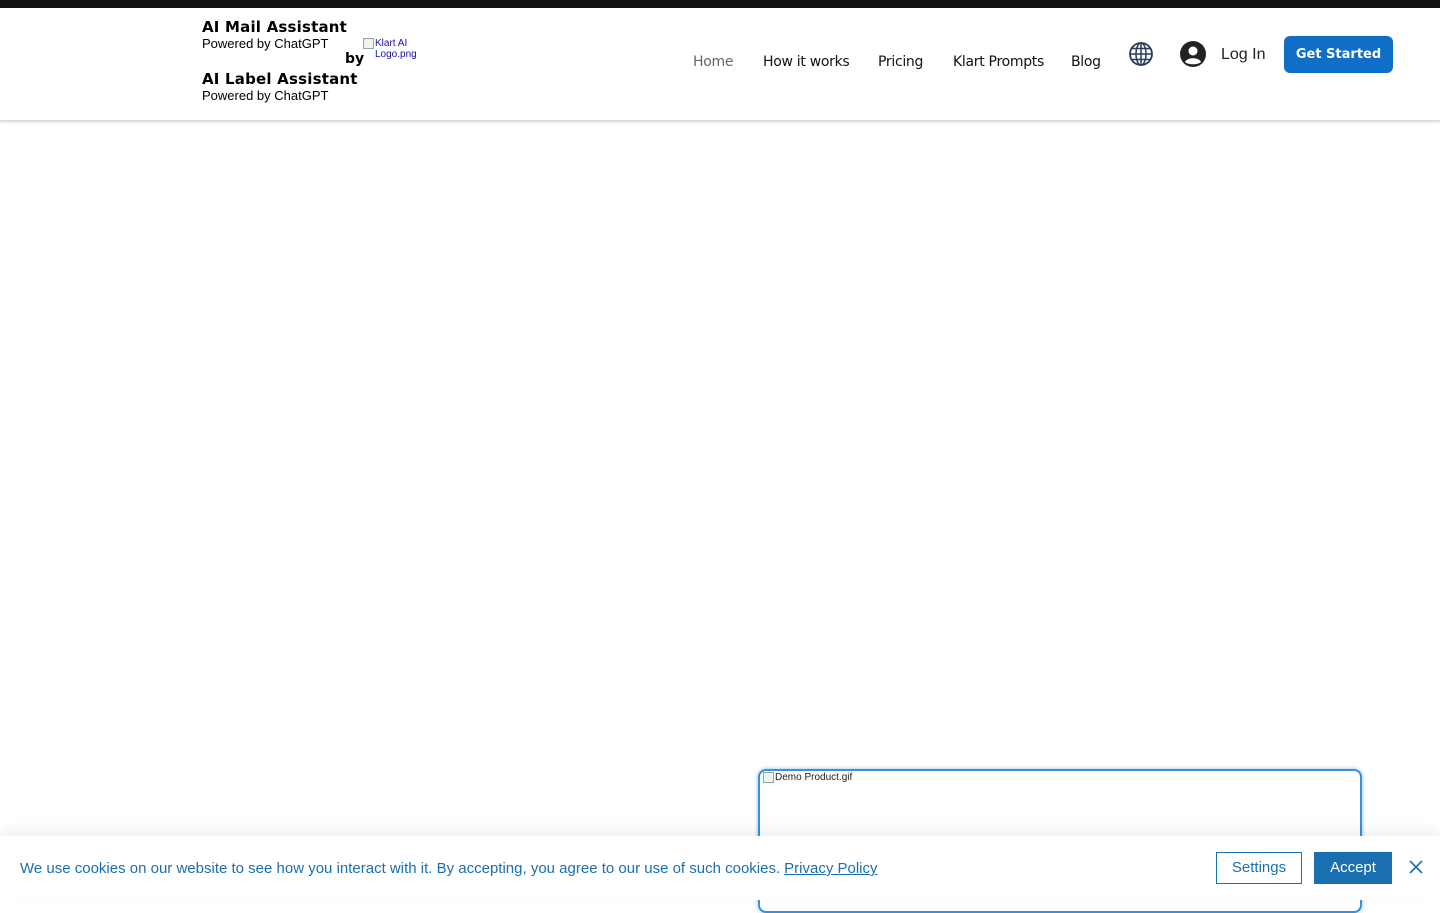  I want to click on nav-item-how-it-works: How it works, so click(806, 62).